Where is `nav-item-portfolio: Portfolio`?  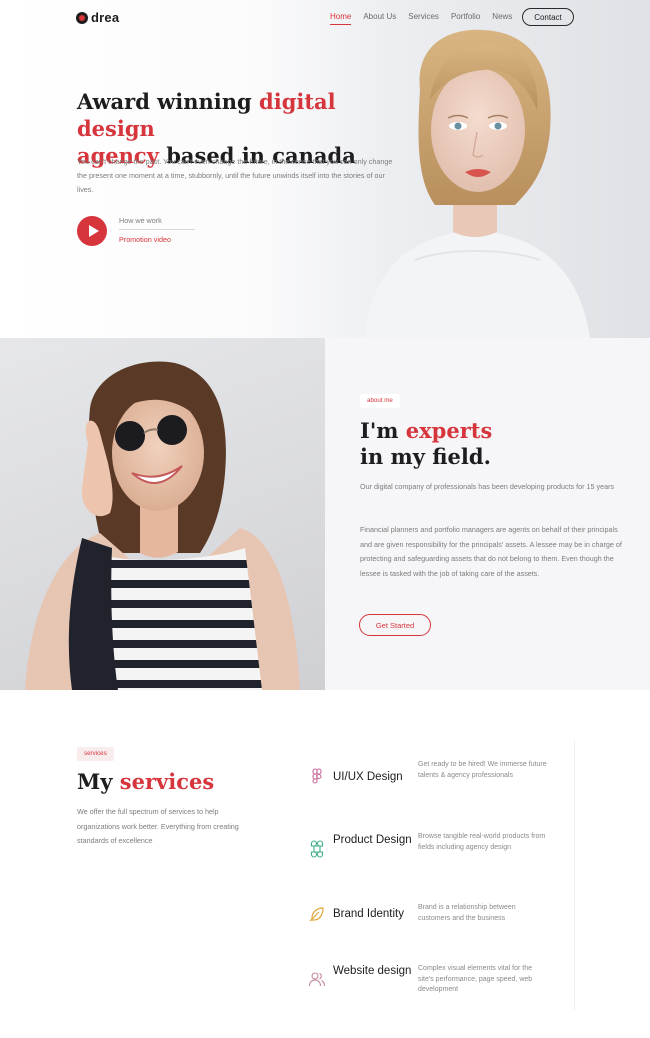
nav-item-portfolio: Portfolio is located at coordinates (465, 18).